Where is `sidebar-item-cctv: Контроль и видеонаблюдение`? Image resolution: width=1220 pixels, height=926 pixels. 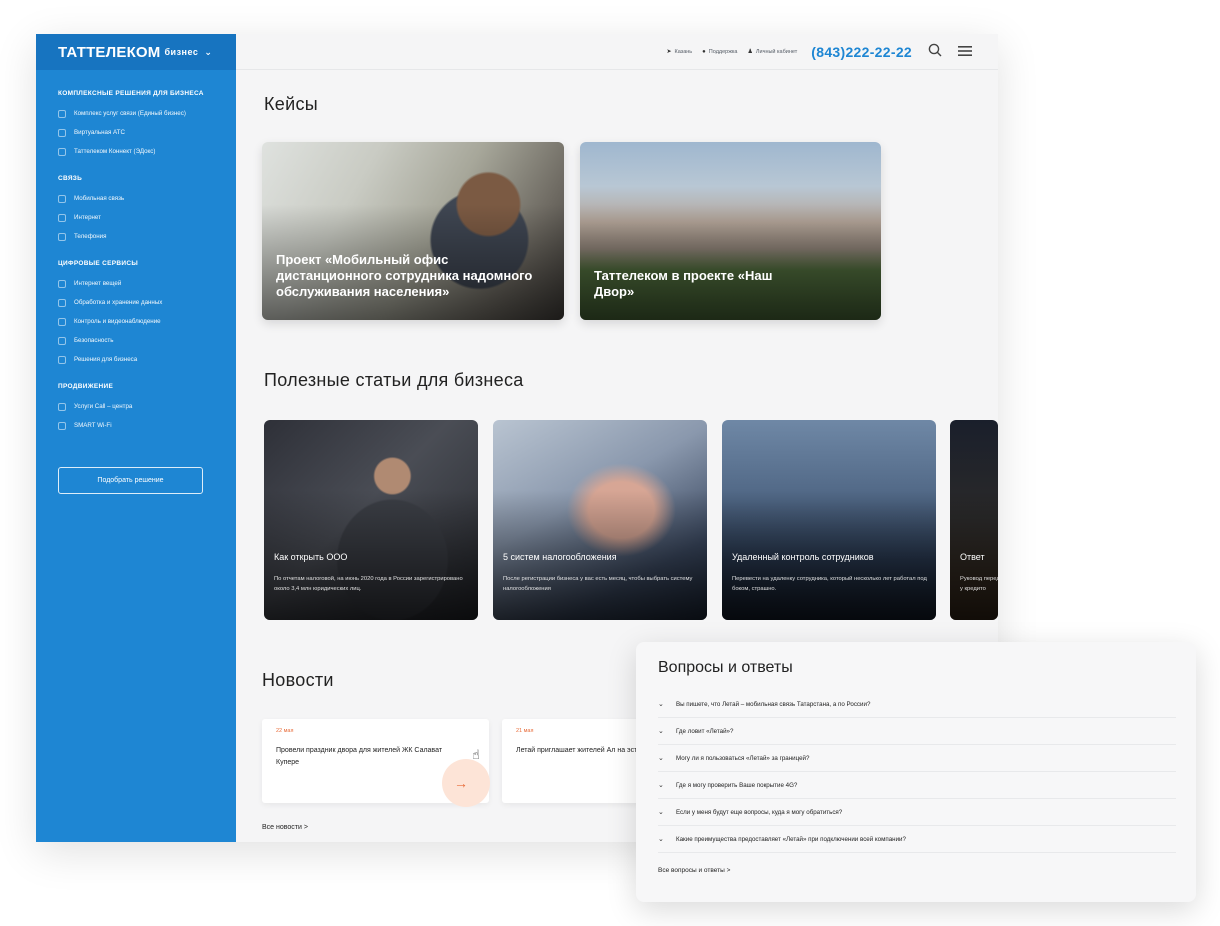
sidebar-item-cctv: Контроль и видеонаблюдение is located at coordinates (147, 321).